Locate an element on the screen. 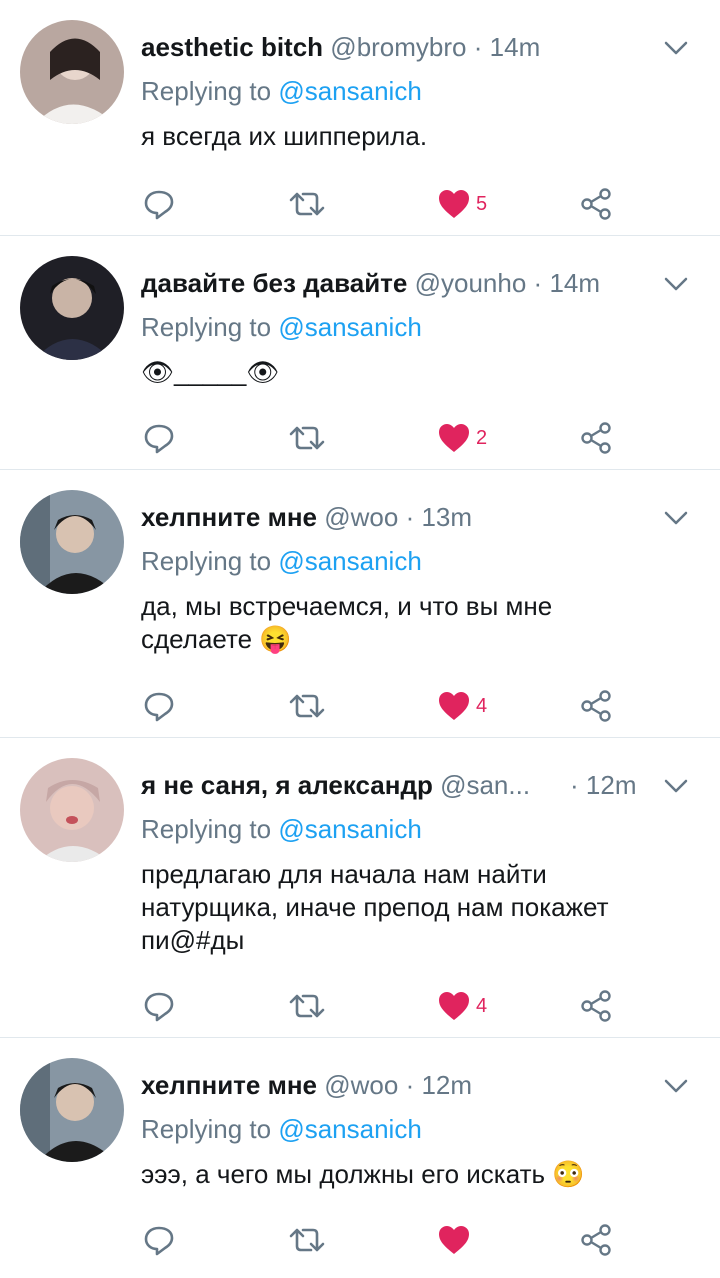 The width and height of the screenshot is (720, 1278). author-handle: @bromybro is located at coordinates (398, 47).